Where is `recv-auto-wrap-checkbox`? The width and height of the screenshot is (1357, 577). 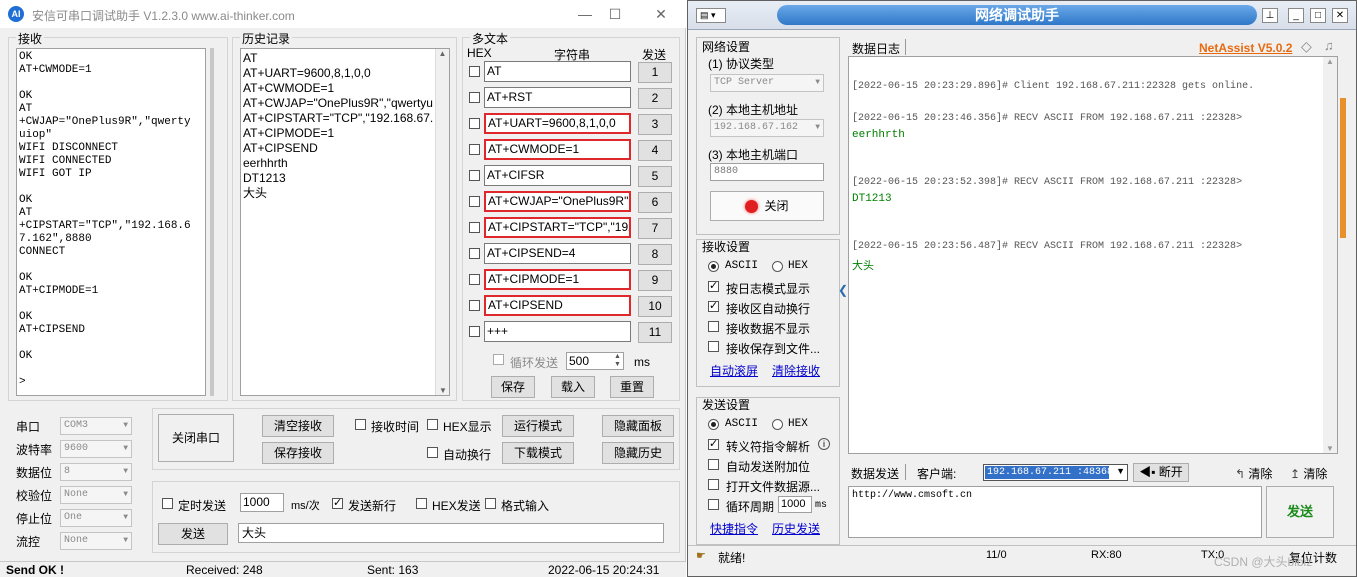
recv-auto-wrap-checkbox is located at coordinates (713, 305).